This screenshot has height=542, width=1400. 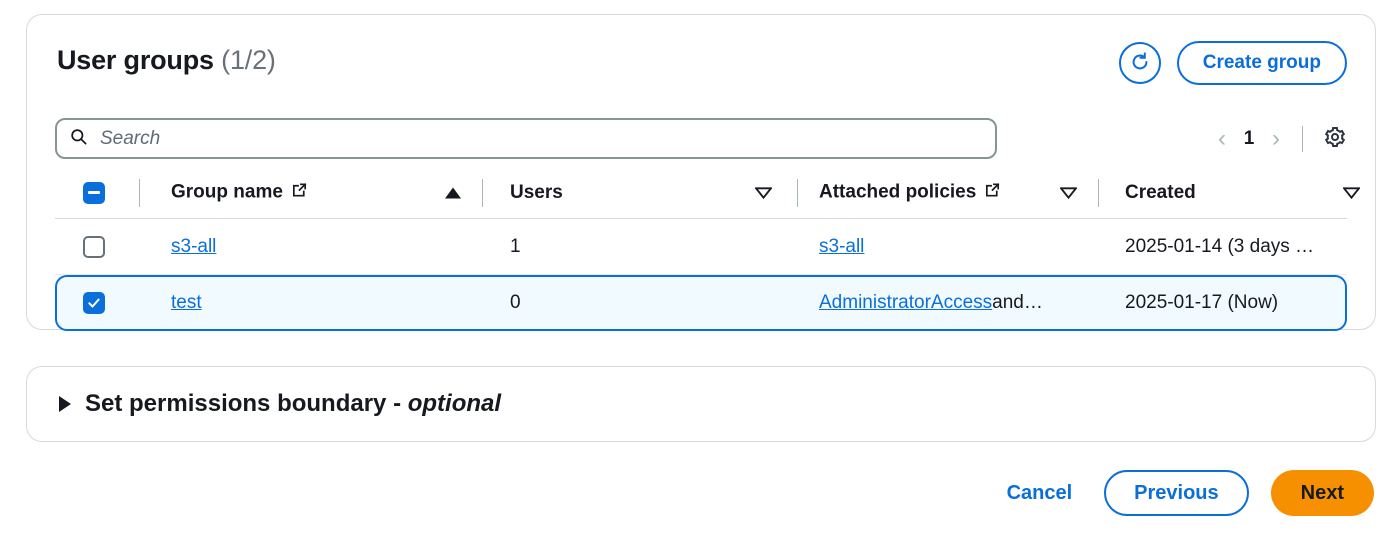 I want to click on column-label: Group name, so click(x=227, y=192).